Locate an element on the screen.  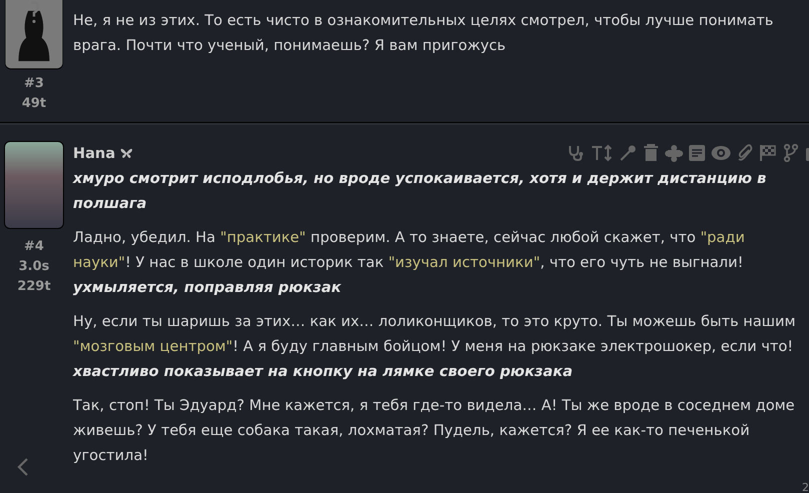
message-paragraph: Так, стоп! Ты Эдуард? Мне кажется, я тебя где-то видела… А! Ты же вроде в соседнем доме живешь? У тебя еще собака такая, лохматая? Пудель, кажется? Я ее как-то печенькой угостила! is located at coordinates (434, 431).